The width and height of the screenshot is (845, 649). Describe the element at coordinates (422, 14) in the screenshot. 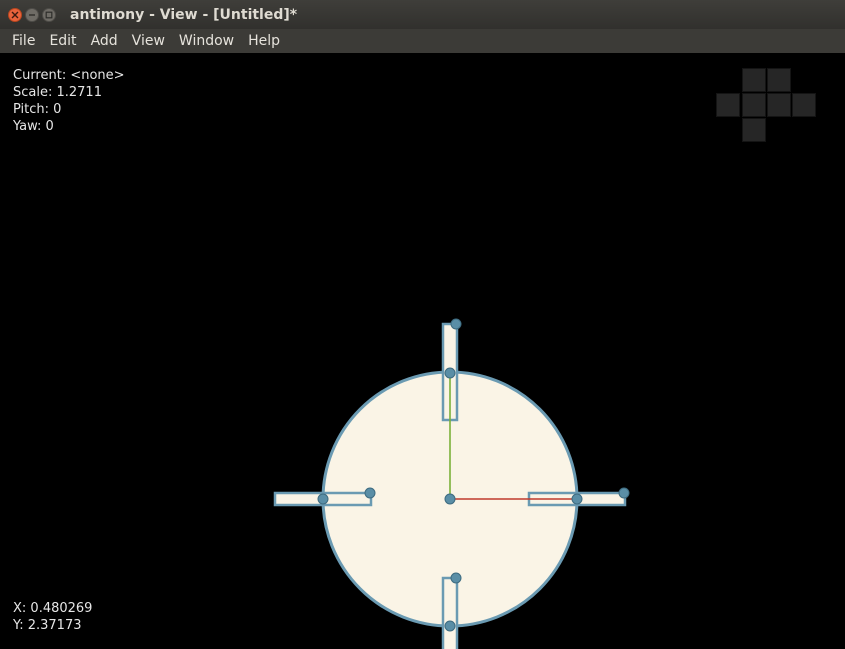

I see `title-bar: antimony - View - [Untitled]*` at that location.